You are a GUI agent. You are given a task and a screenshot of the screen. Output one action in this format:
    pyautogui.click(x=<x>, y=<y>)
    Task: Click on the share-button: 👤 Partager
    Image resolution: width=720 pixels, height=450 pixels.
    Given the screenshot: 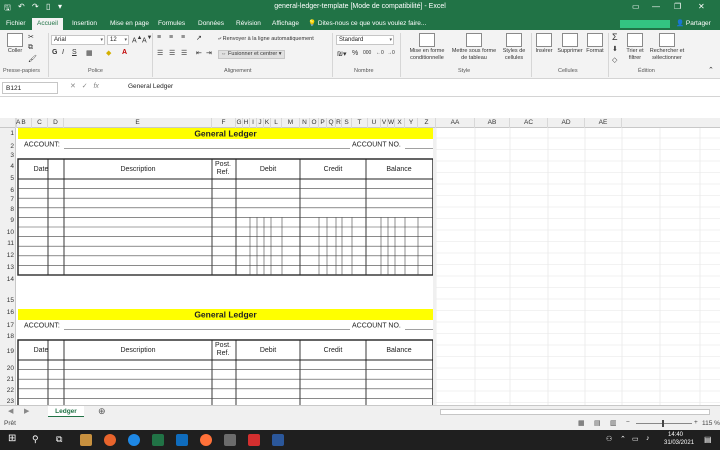 What is the action you would take?
    pyautogui.click(x=693, y=24)
    